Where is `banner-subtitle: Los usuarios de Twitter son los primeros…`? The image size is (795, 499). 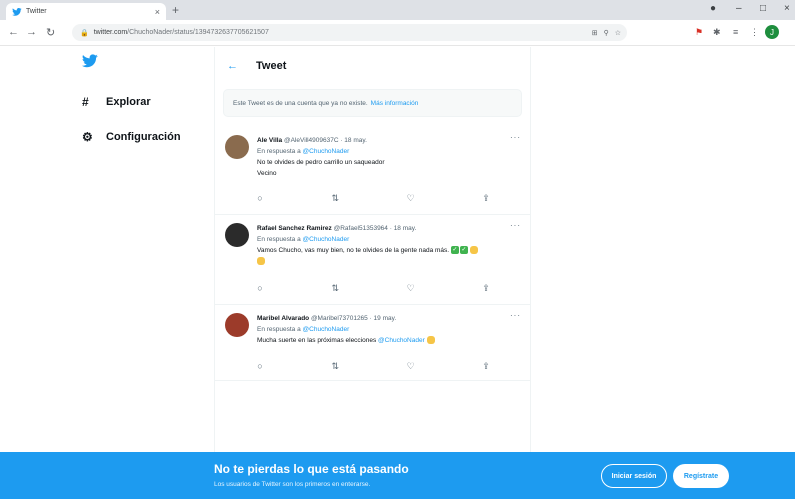
banner-subtitle: Los usuarios de Twitter son los primeros… is located at coordinates (292, 484).